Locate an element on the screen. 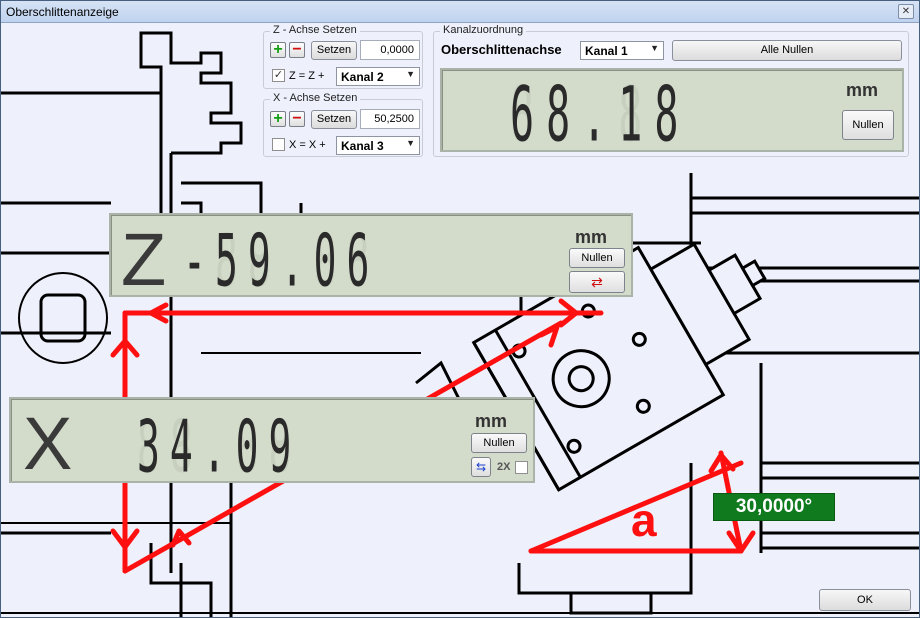  slide-channel-select: Kanal 1 ▼ is located at coordinates (622, 50).